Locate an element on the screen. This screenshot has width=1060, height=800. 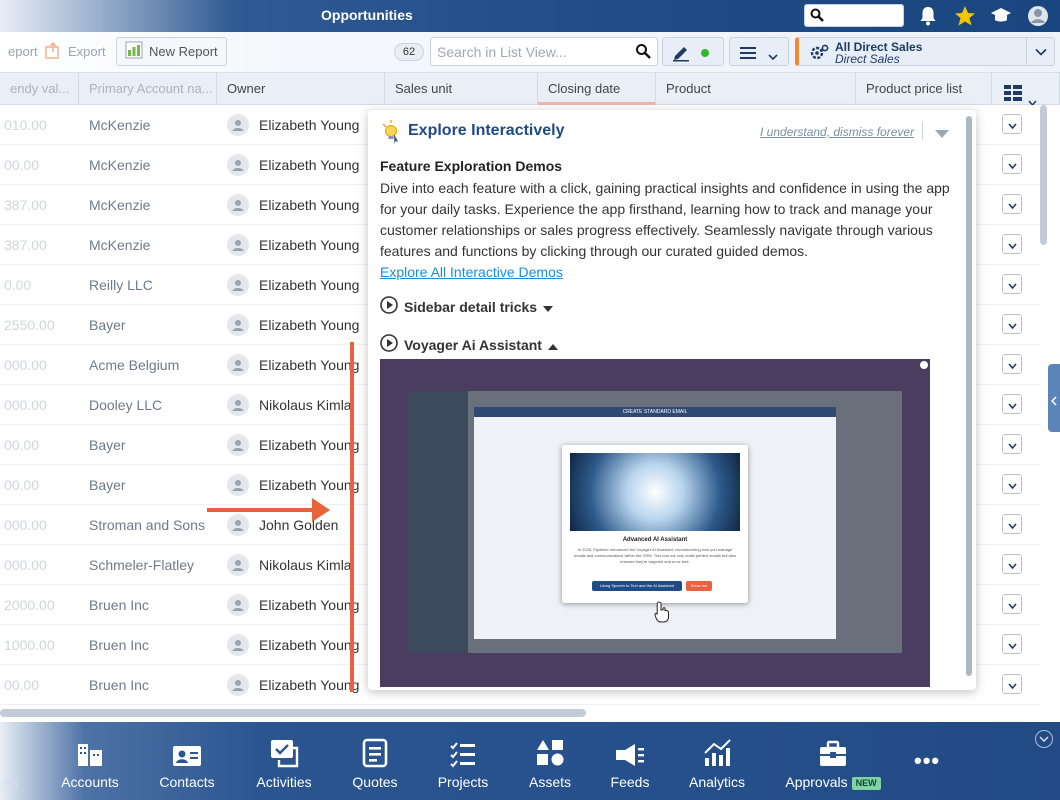
cell-value: 000.00 is located at coordinates (25, 365).